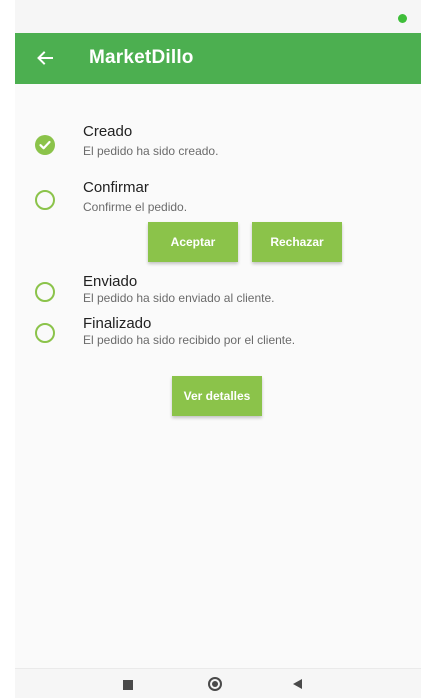  I want to click on step-subtitle: Confirme el pedido., so click(135, 207).